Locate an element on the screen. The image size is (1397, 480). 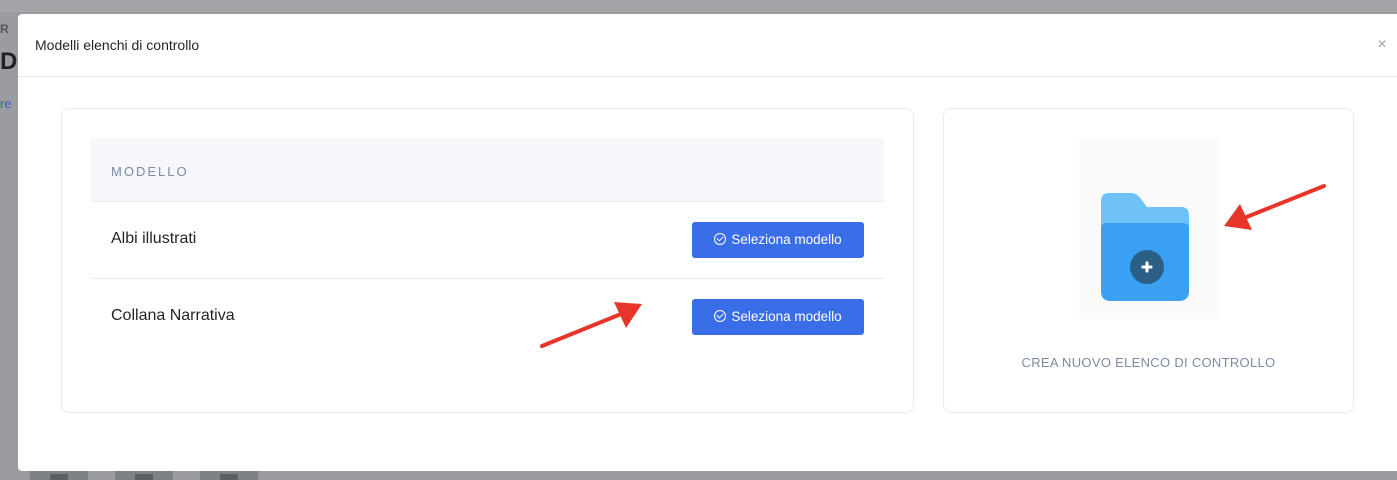
background-text-fragment: R is located at coordinates (4, 29).